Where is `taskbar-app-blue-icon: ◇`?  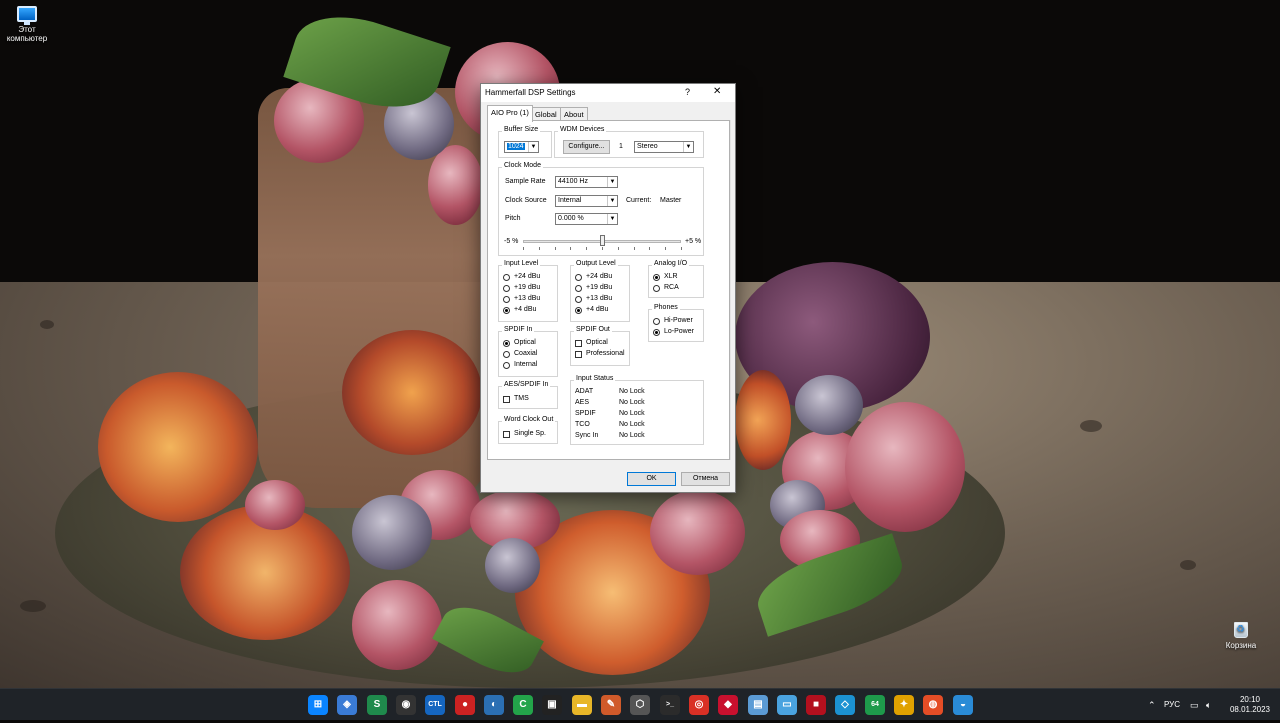
taskbar-app-blue-icon: ◇ is located at coordinates (845, 705).